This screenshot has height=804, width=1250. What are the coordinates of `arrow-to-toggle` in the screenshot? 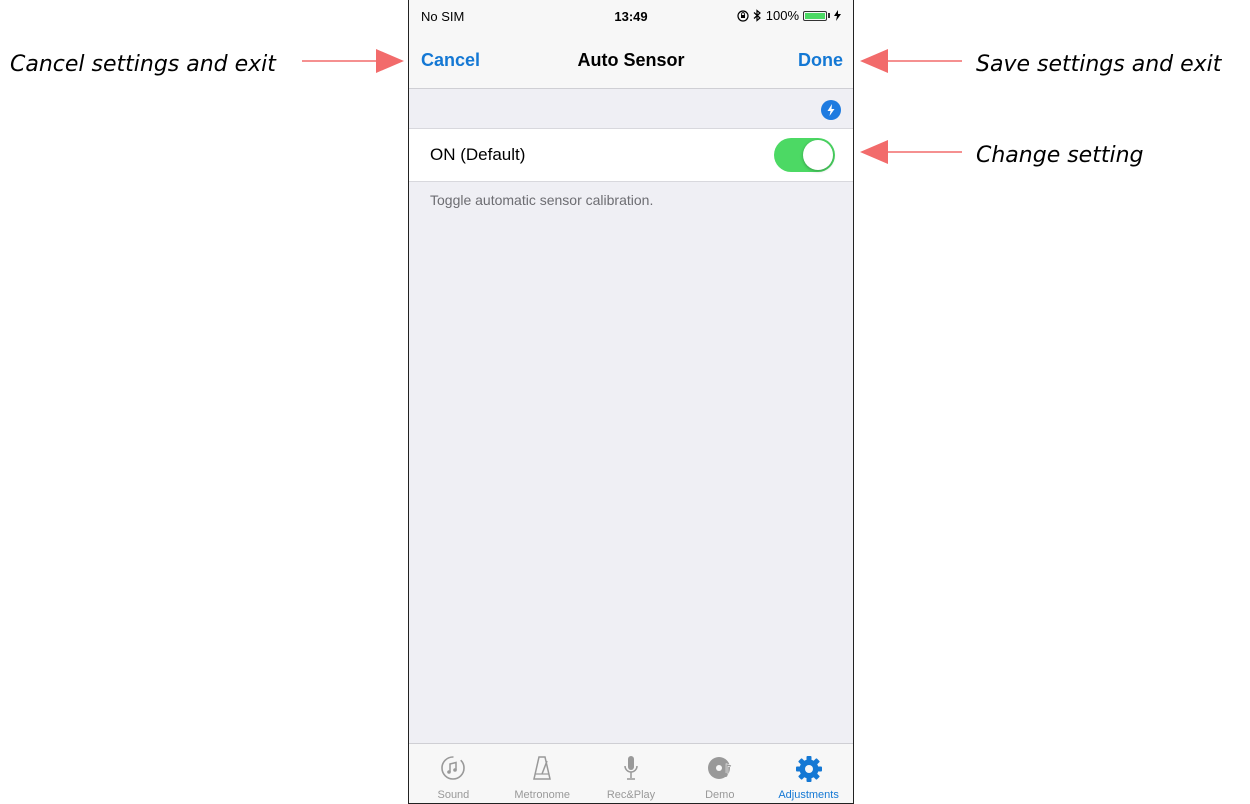 It's located at (911, 152).